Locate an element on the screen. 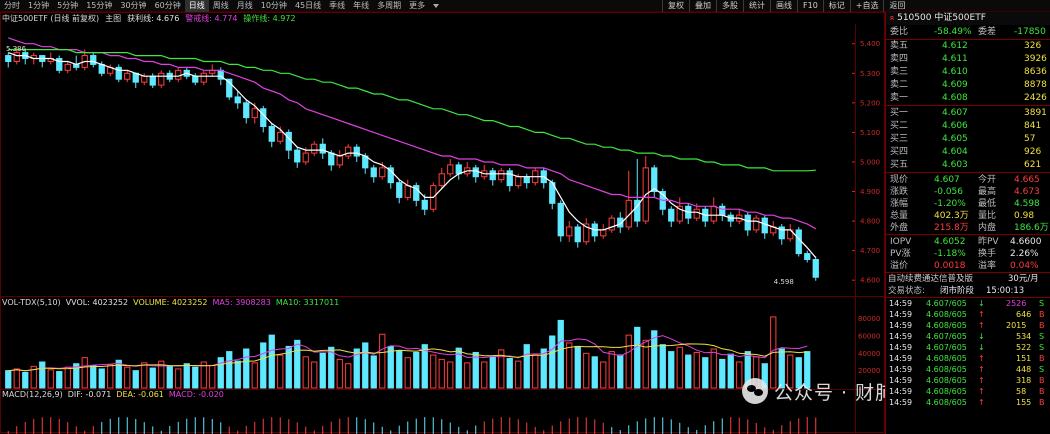  volume-value: MA10: 3317011 is located at coordinates (307, 302).